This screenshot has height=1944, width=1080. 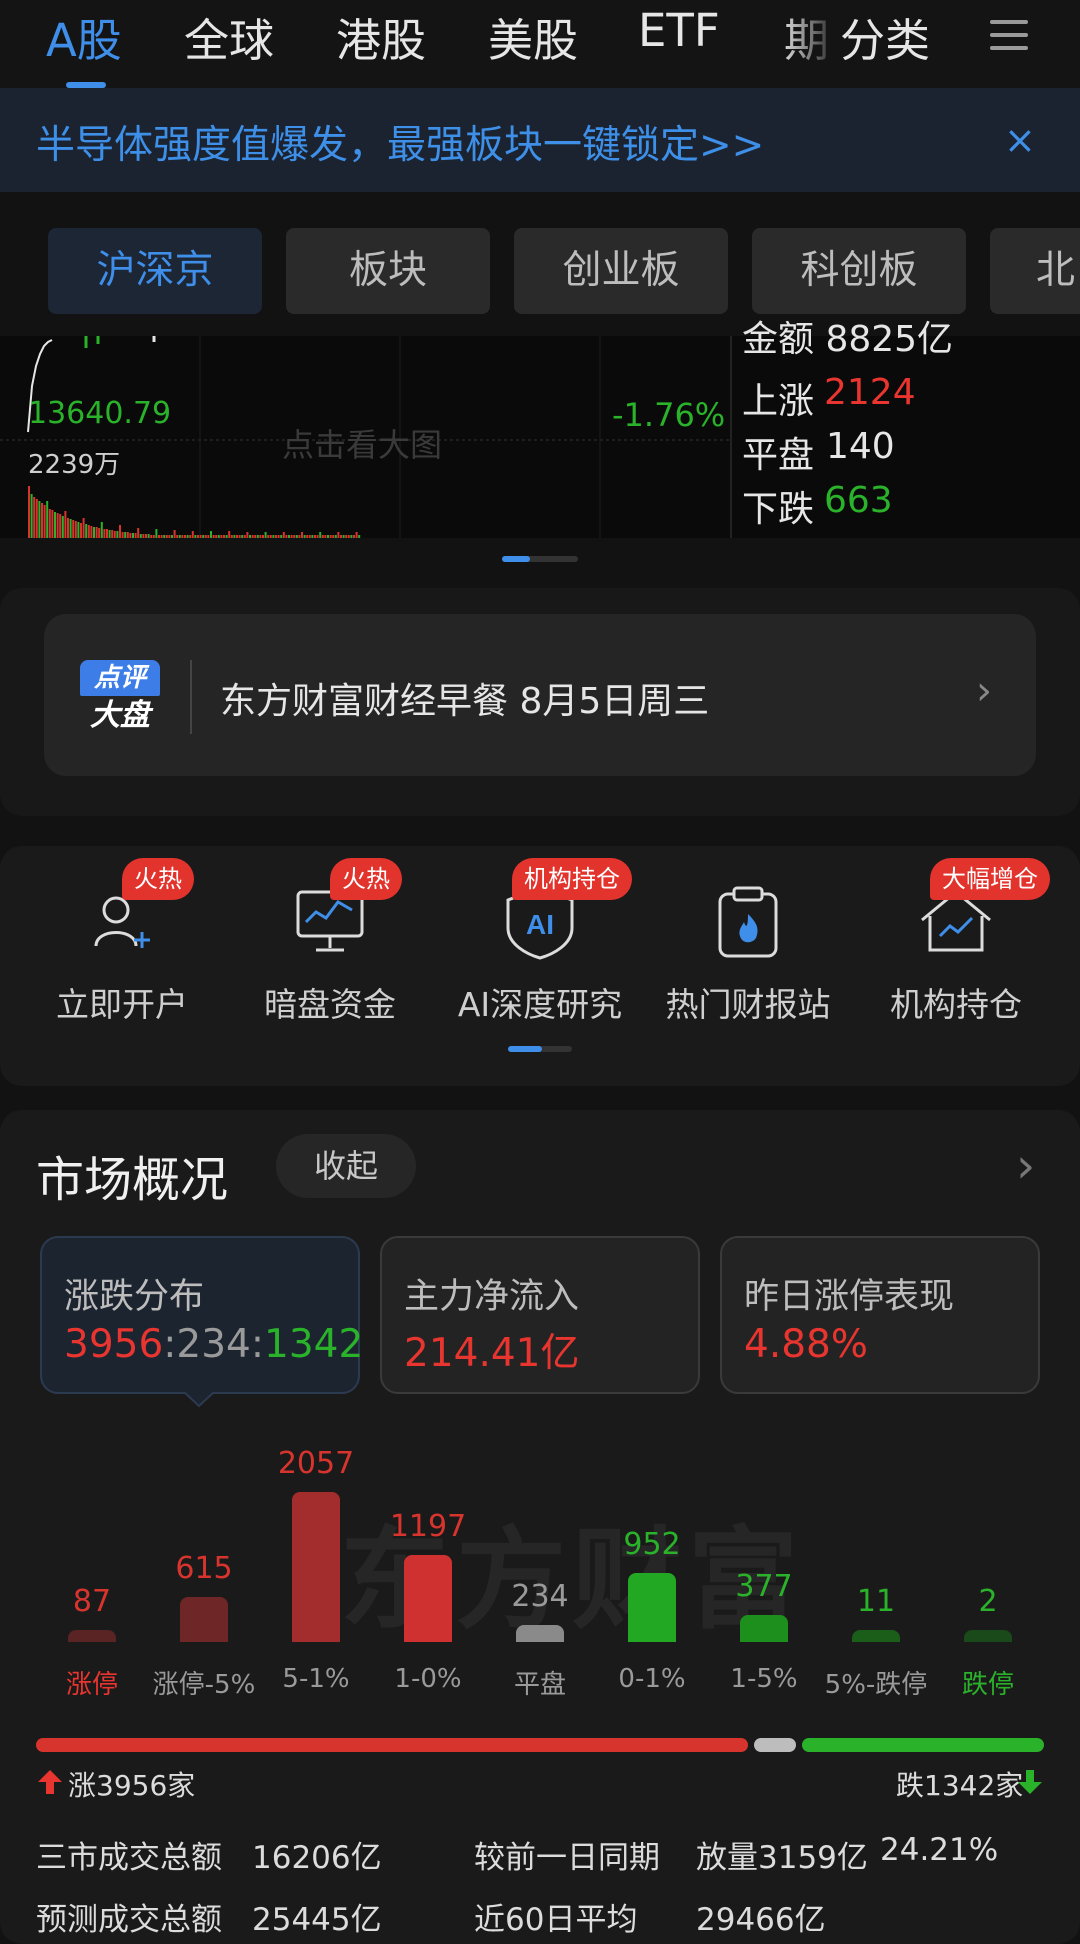 I want to click on distribution-value-label: 2, so click(x=988, y=1601).